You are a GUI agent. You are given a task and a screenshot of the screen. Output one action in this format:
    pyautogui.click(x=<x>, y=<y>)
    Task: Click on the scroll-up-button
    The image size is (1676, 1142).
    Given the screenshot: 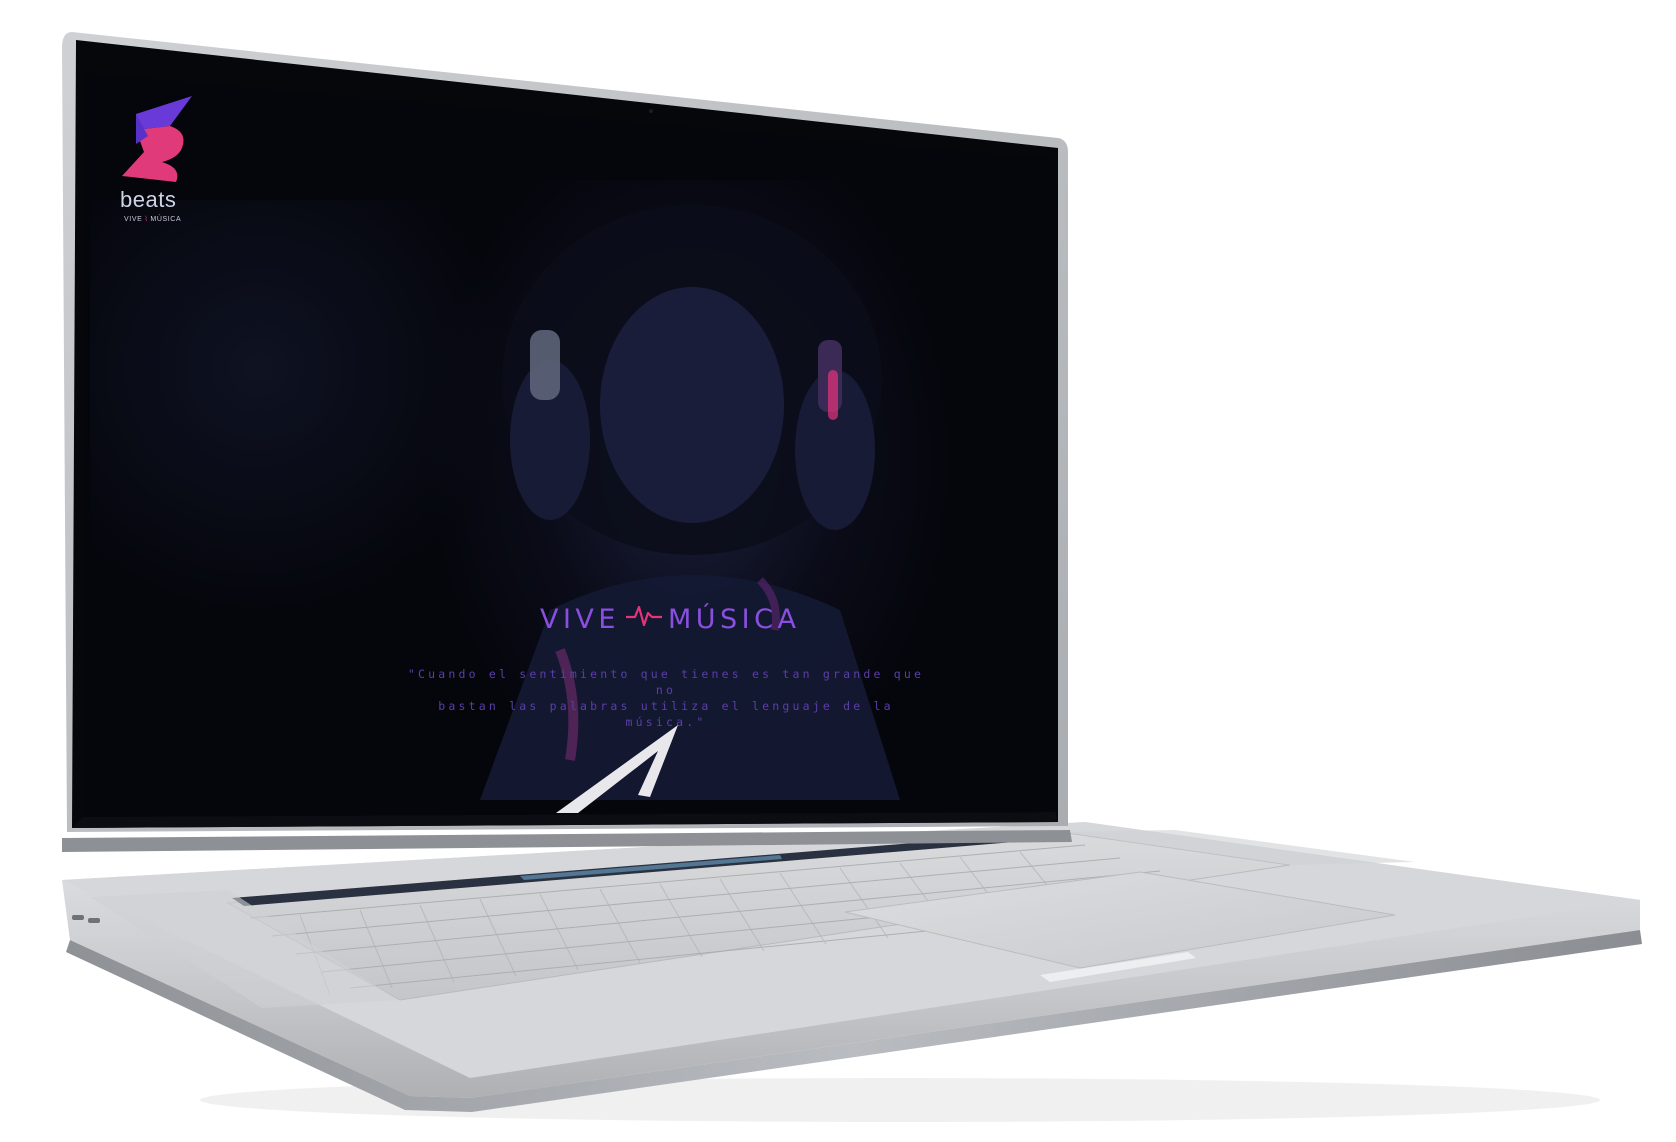 What is the action you would take?
    pyautogui.click(x=621, y=771)
    